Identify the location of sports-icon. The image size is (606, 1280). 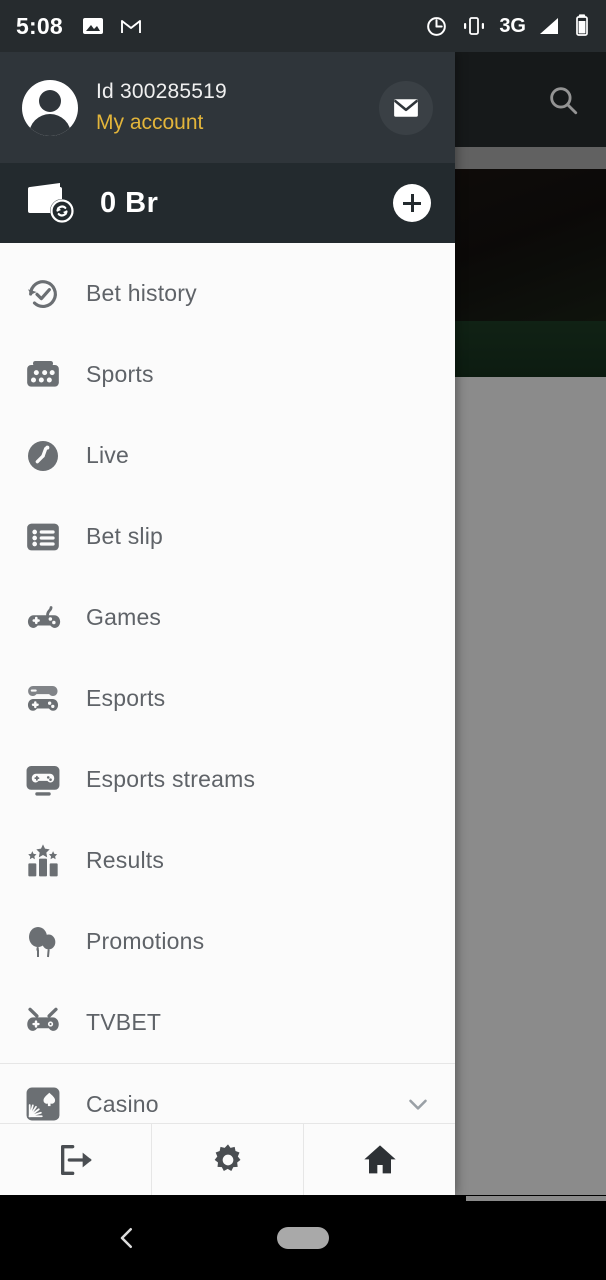
(43, 375).